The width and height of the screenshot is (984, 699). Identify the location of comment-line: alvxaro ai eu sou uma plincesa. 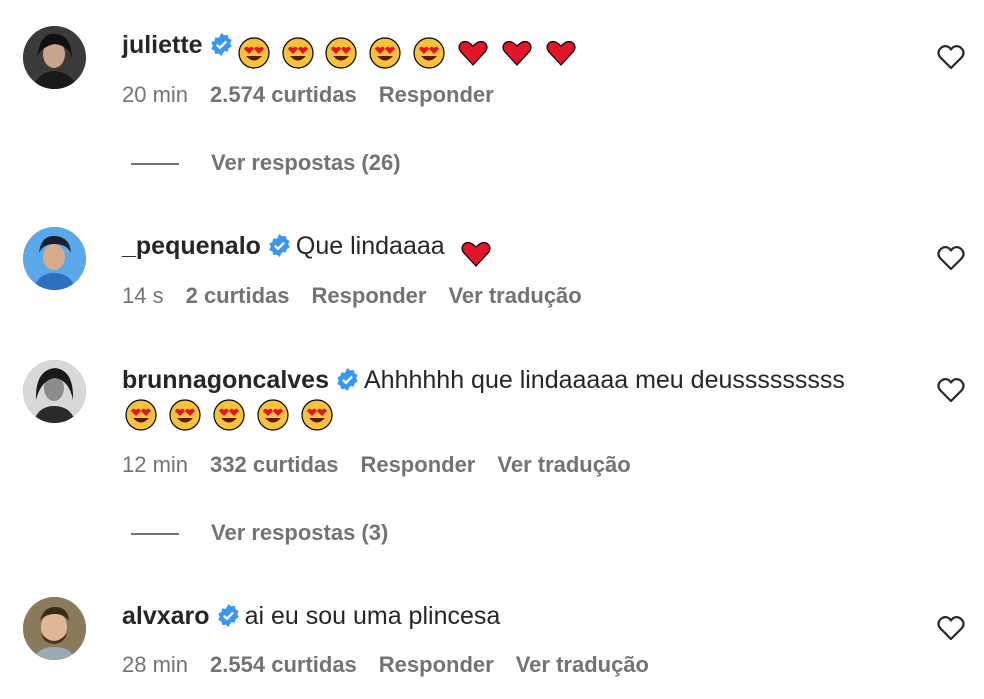
(311, 616).